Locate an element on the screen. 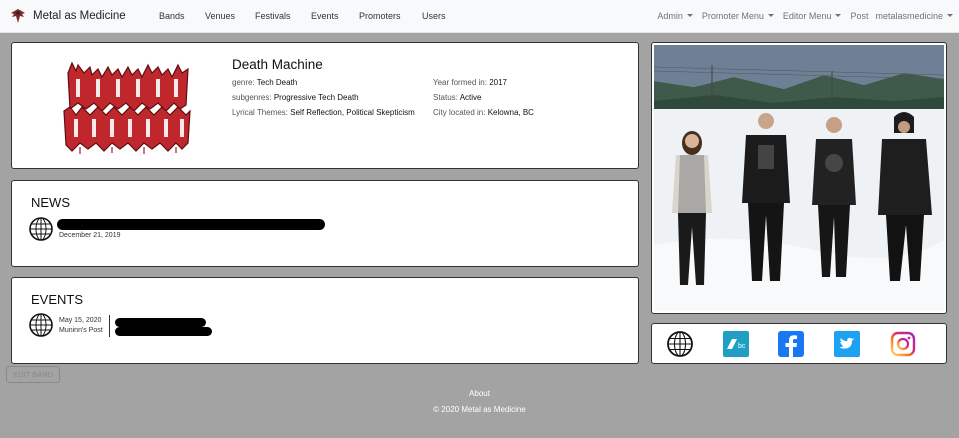  themes-label: Lyrical Themes: is located at coordinates (260, 112).